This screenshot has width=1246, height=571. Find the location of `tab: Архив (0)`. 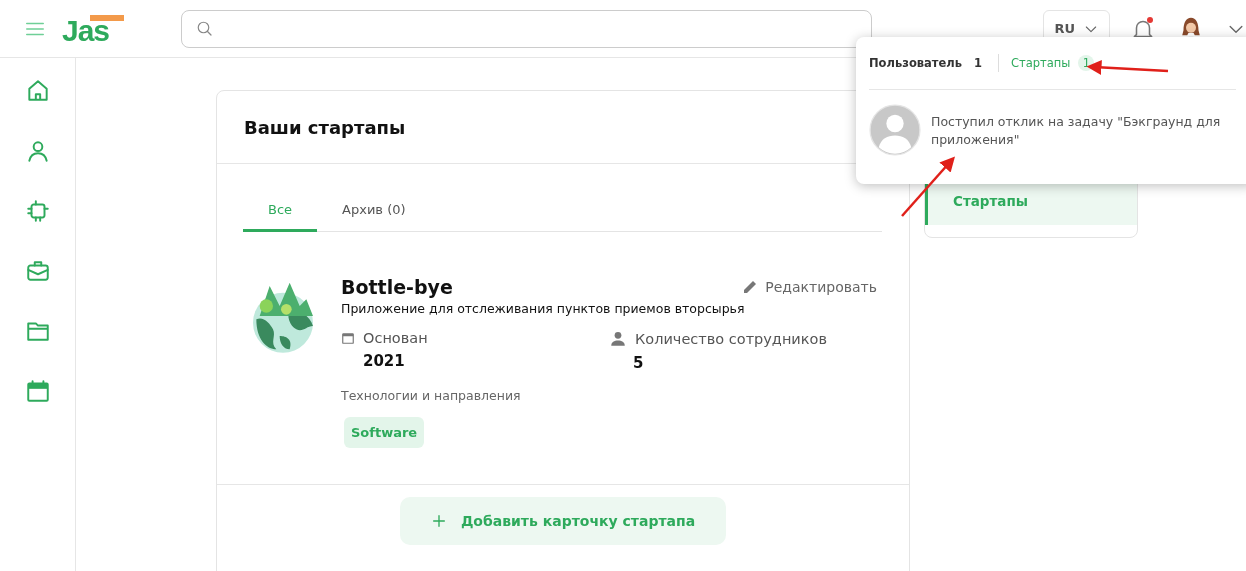

tab: Архив (0) is located at coordinates (374, 213).